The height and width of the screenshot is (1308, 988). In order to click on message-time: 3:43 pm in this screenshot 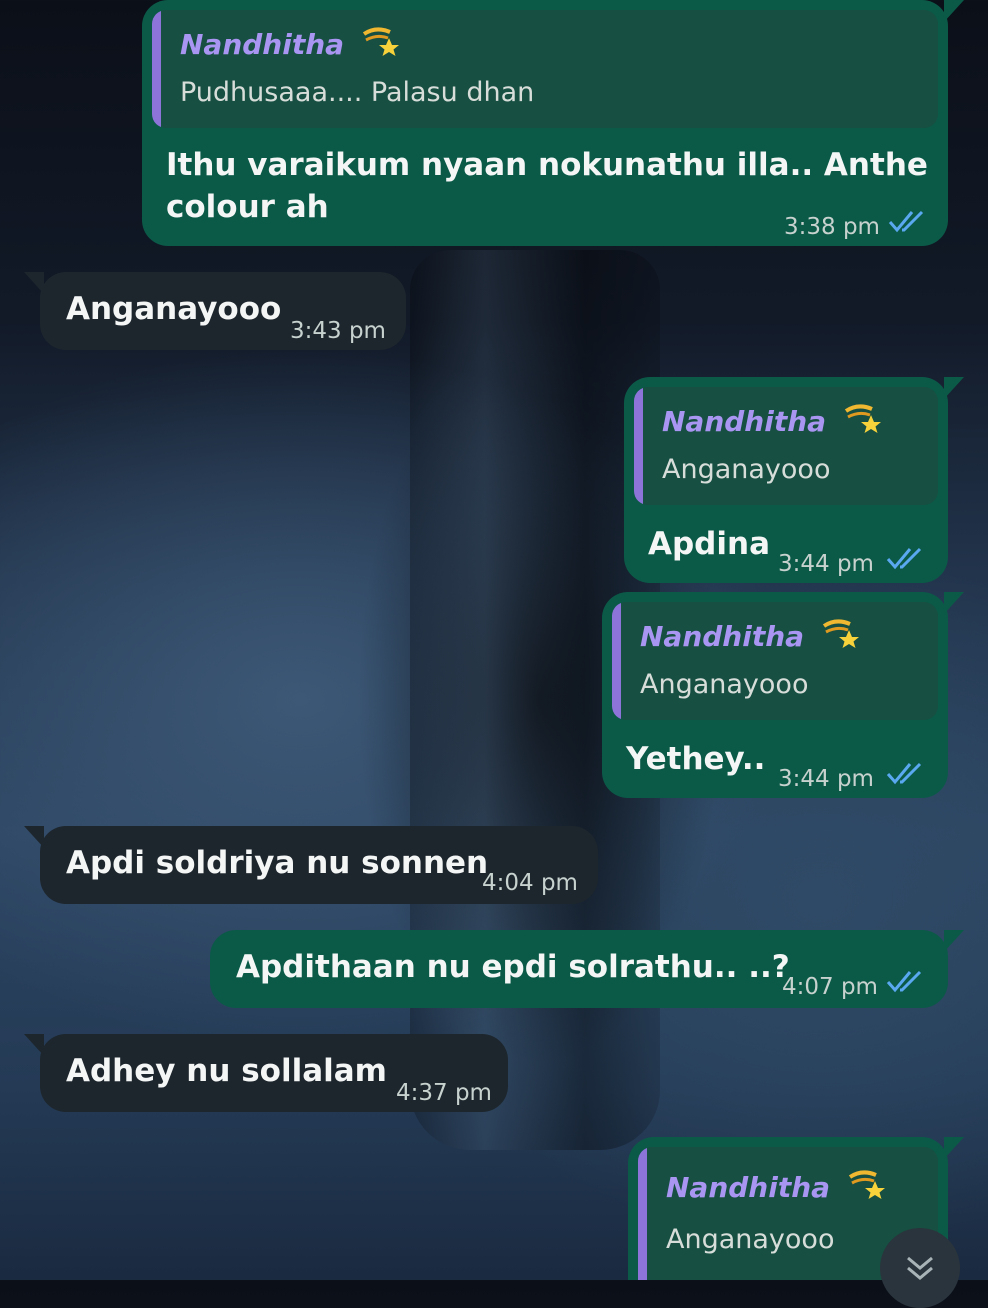, I will do `click(338, 331)`.